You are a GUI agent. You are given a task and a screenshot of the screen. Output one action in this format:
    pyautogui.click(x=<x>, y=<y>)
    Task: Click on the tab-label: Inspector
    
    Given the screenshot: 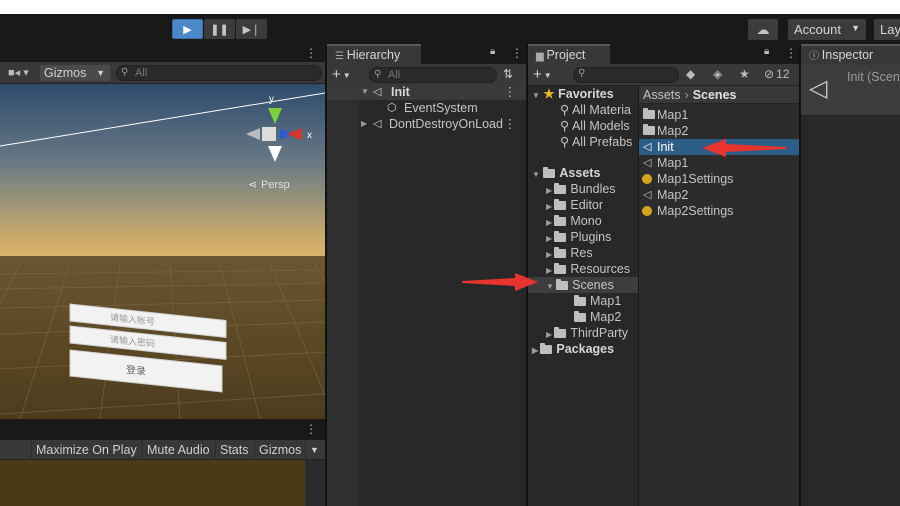 What is the action you would take?
    pyautogui.click(x=847, y=55)
    